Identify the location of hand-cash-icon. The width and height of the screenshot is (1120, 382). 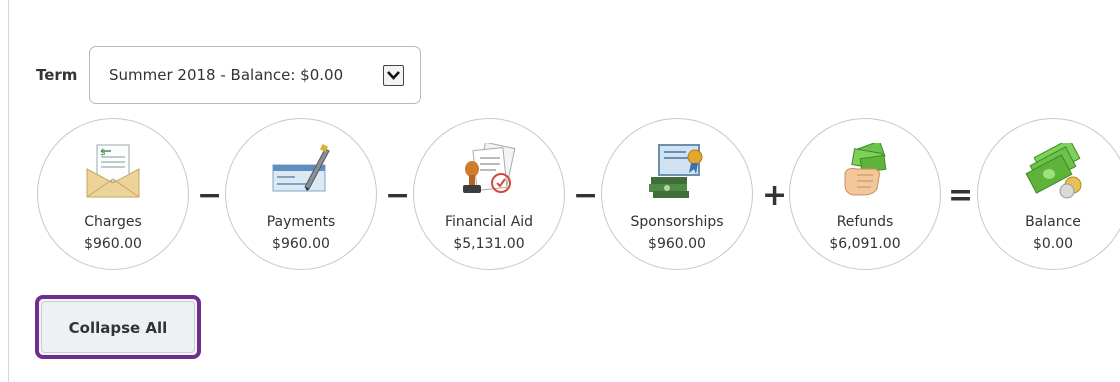
(865, 169).